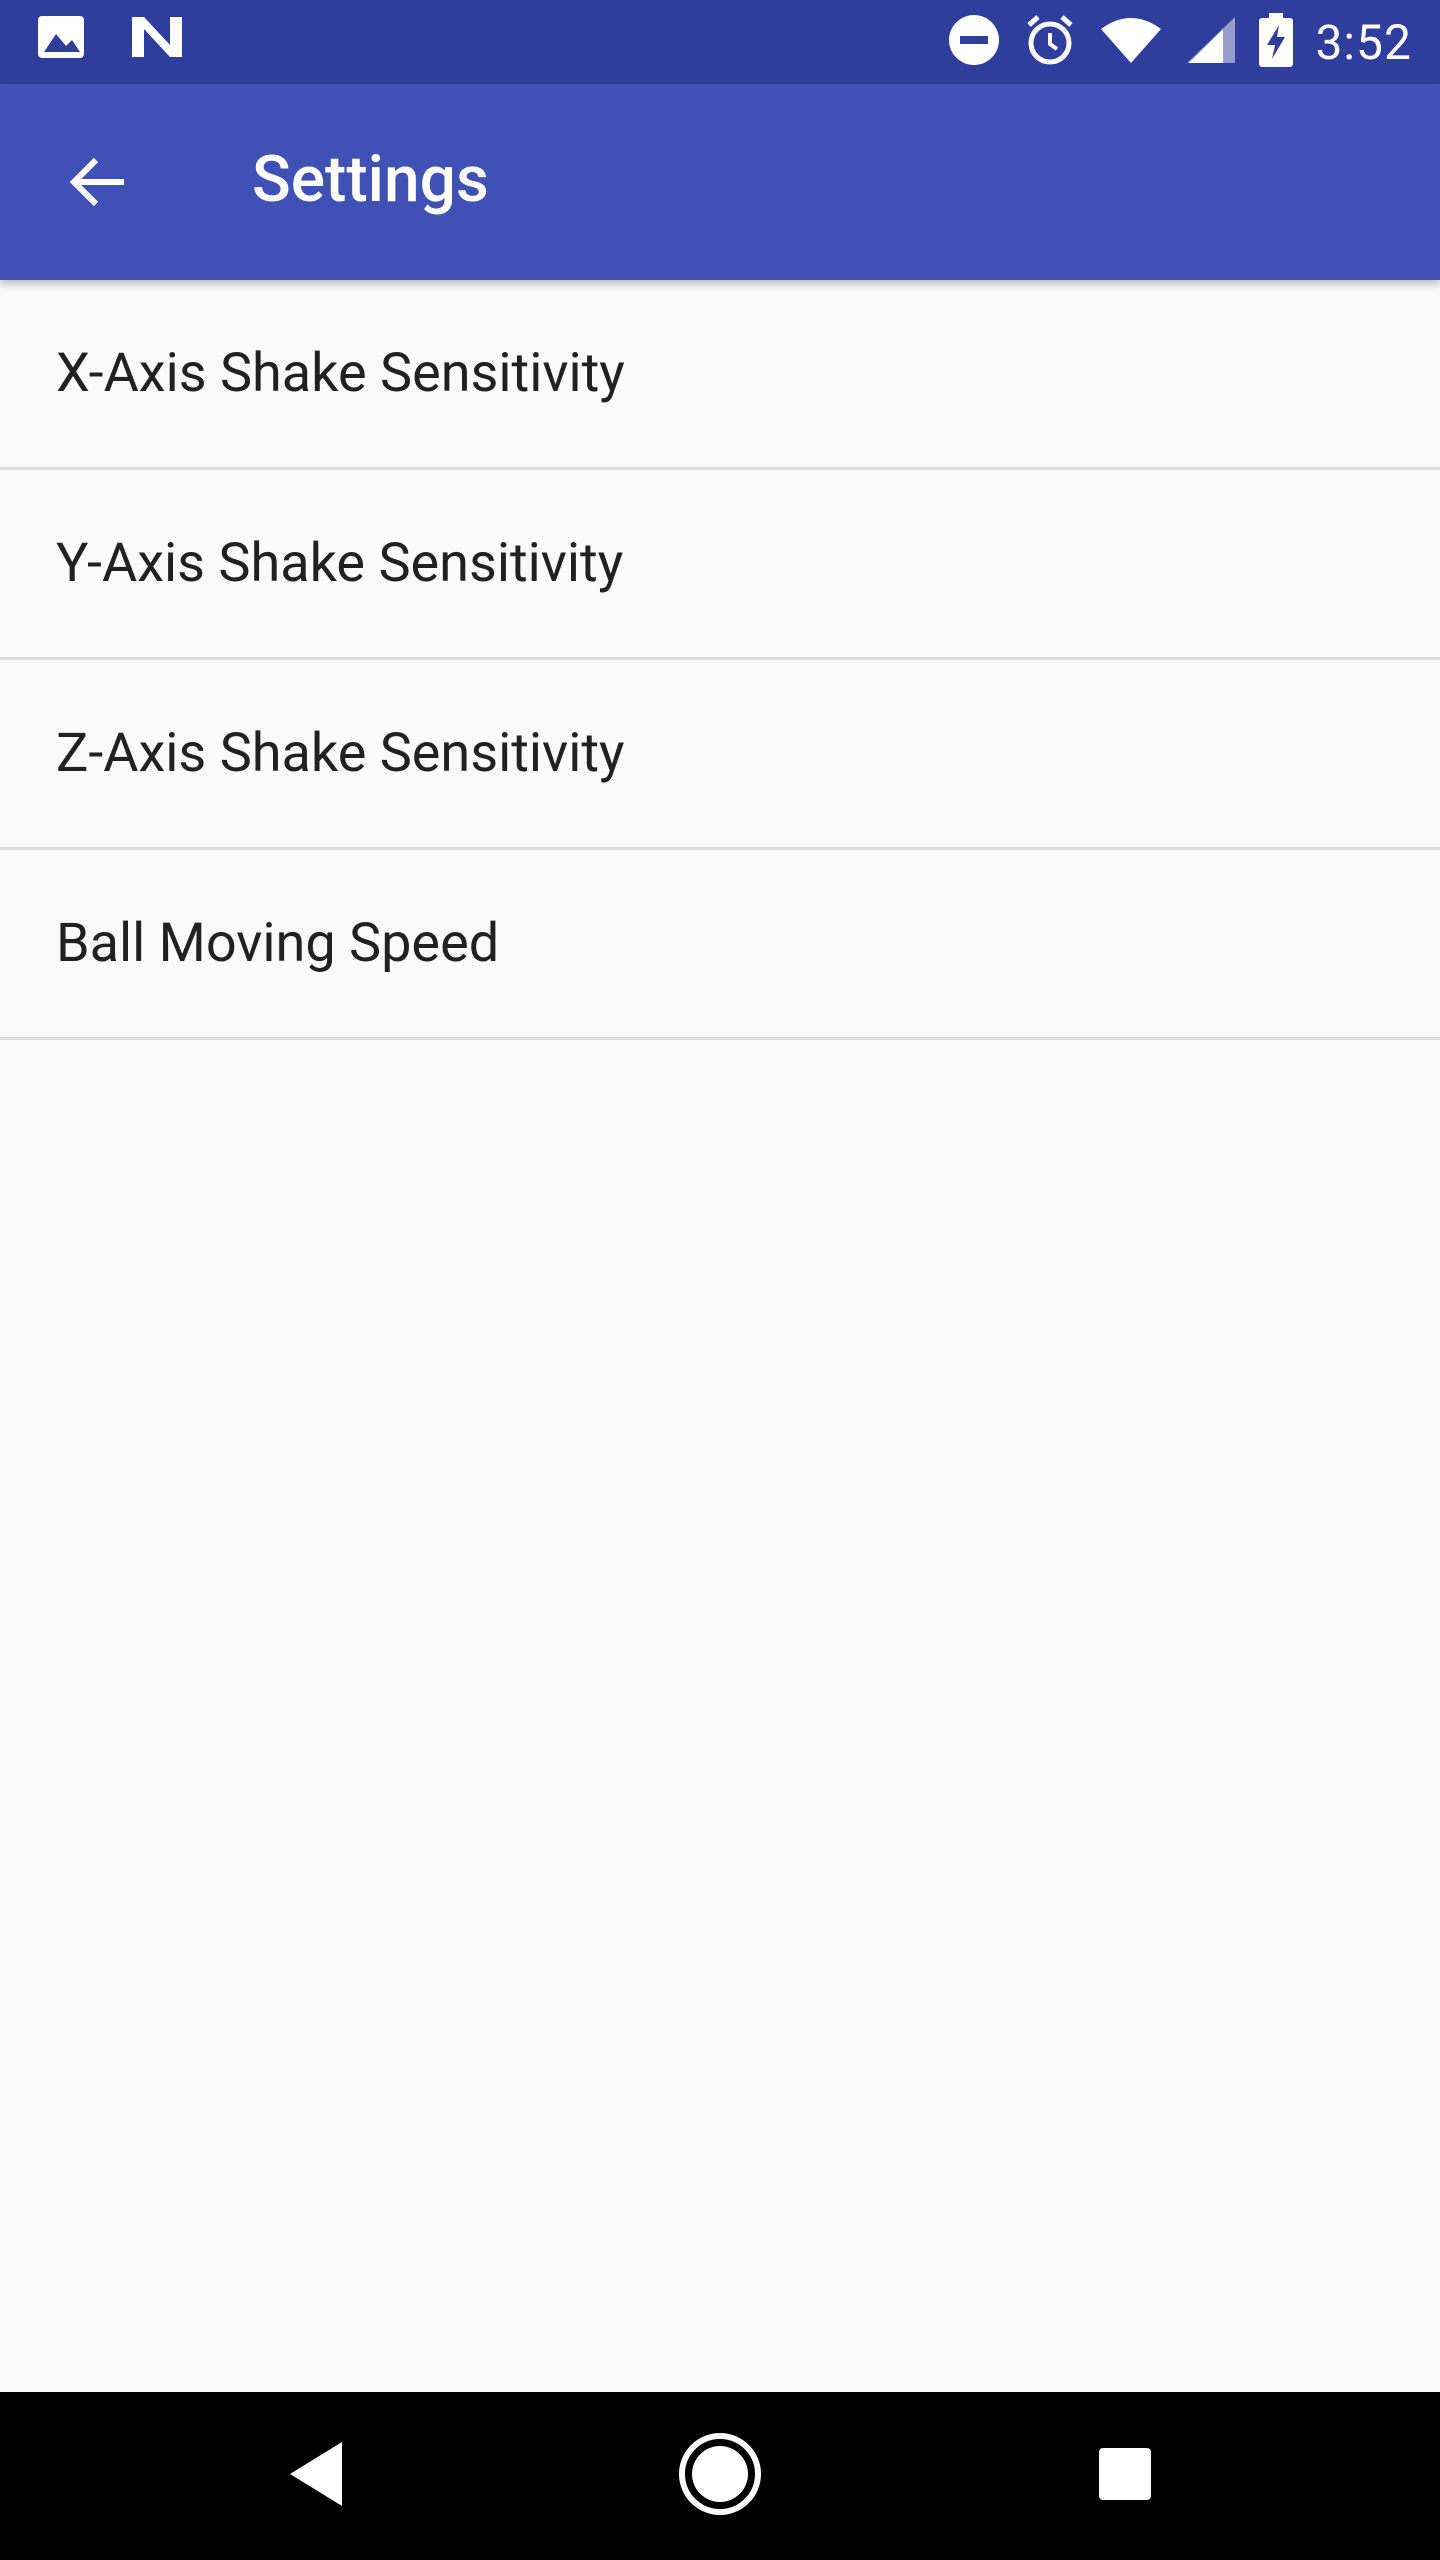 The image size is (1440, 2560). Describe the element at coordinates (1050, 42) in the screenshot. I see `alarm-icon` at that location.